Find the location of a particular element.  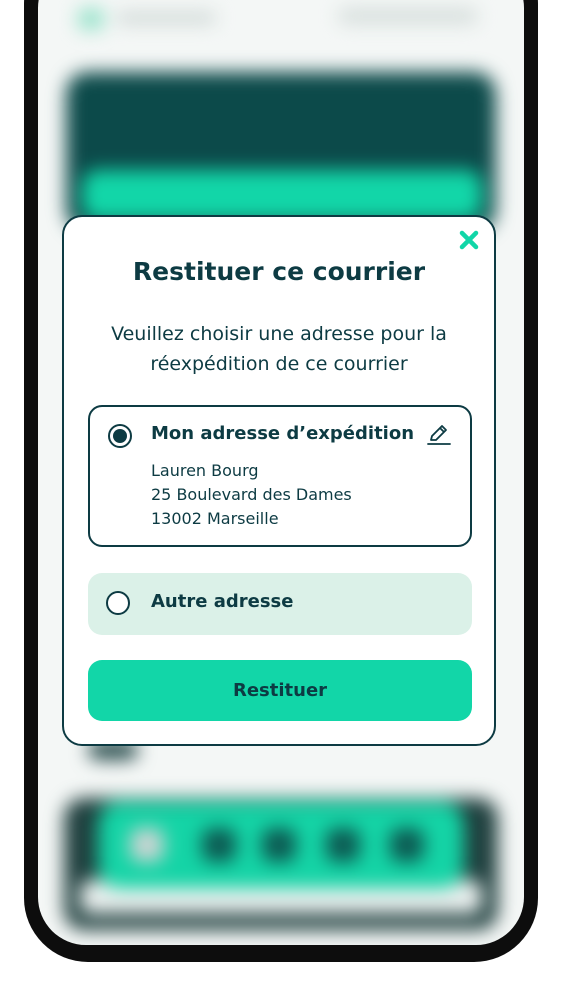

modal-subtitle-line-2: réexpédition de ce courrier is located at coordinates (279, 364).